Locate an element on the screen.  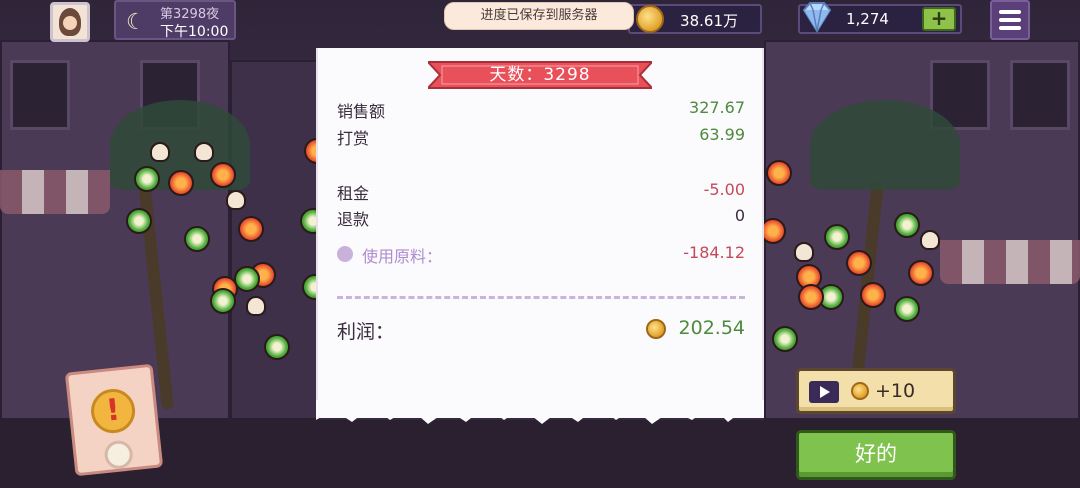
sales-value: 327.67 is located at coordinates (717, 107).